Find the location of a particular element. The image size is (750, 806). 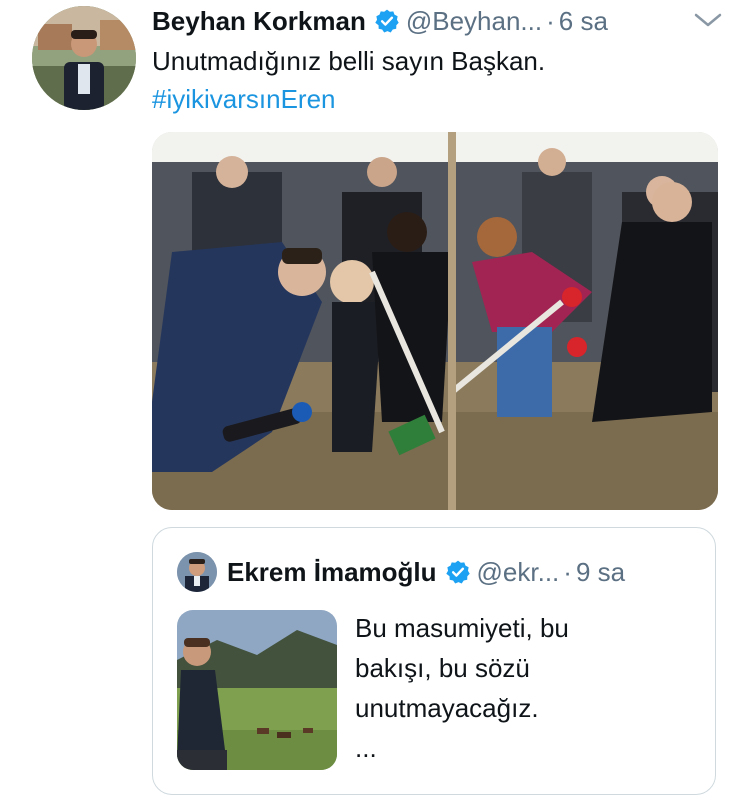

quoted-header: Ekrem İmamoğlu @ekr... · 9 sa is located at coordinates (426, 572).